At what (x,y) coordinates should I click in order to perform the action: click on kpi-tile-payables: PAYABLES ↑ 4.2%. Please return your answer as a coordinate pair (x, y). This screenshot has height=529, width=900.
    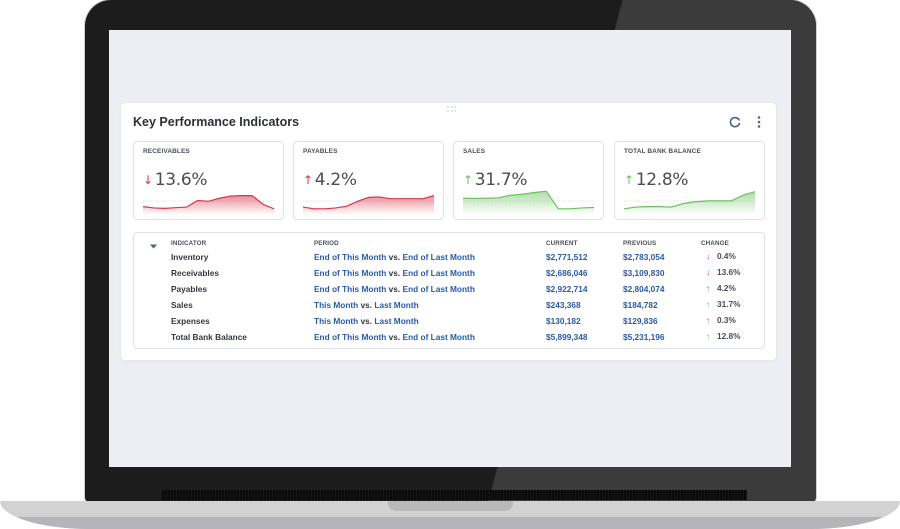
    Looking at the image, I should click on (368, 180).